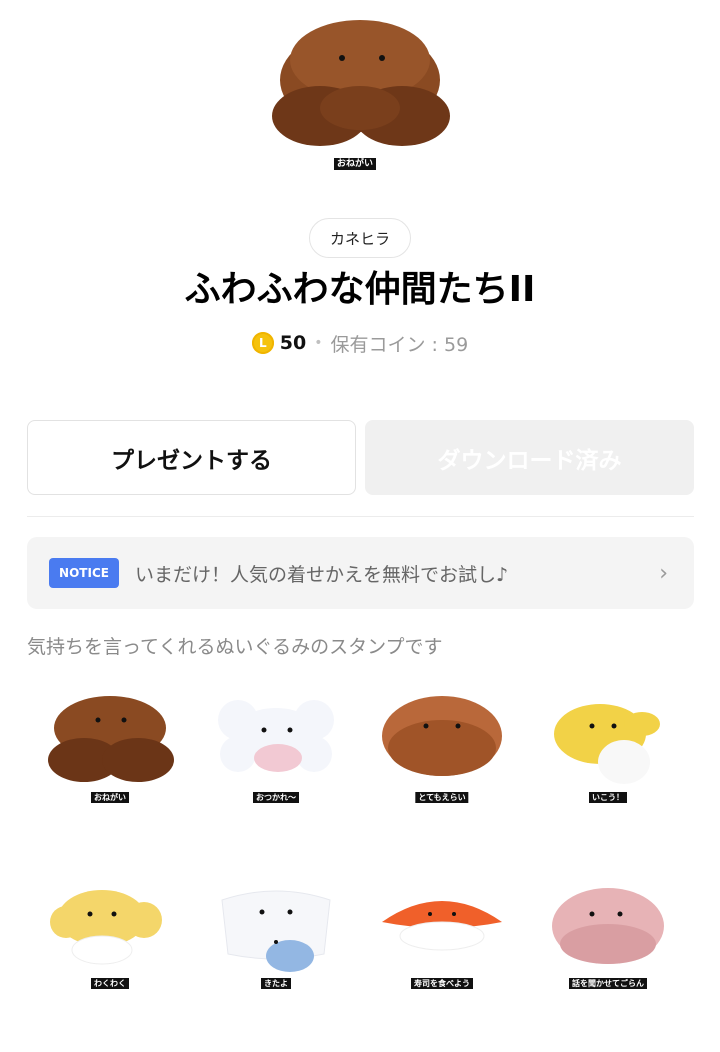 Image resolution: width=720 pixels, height=1052 pixels. I want to click on price-row: L 50 • 保有コイン : 59, so click(360, 343).